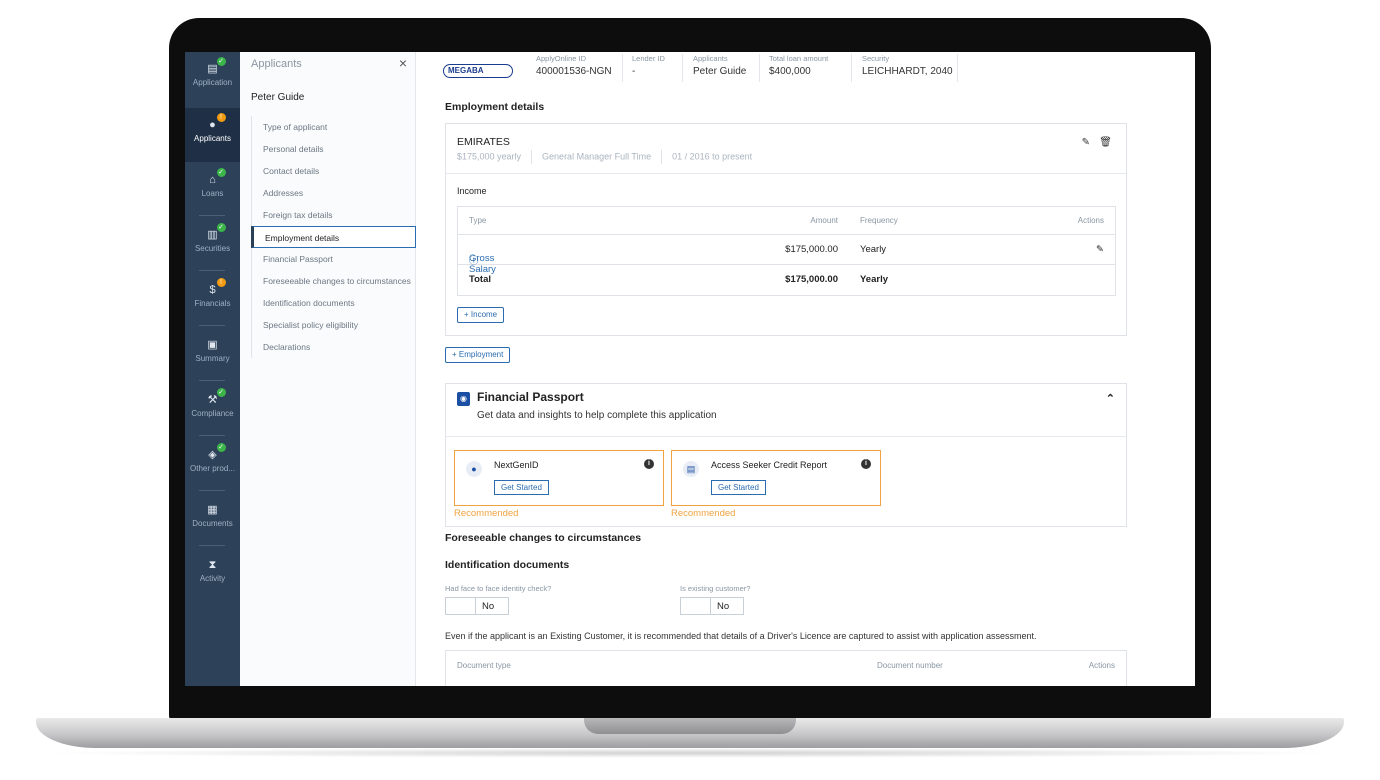  I want to click on nav-label: Documents, so click(212, 523).